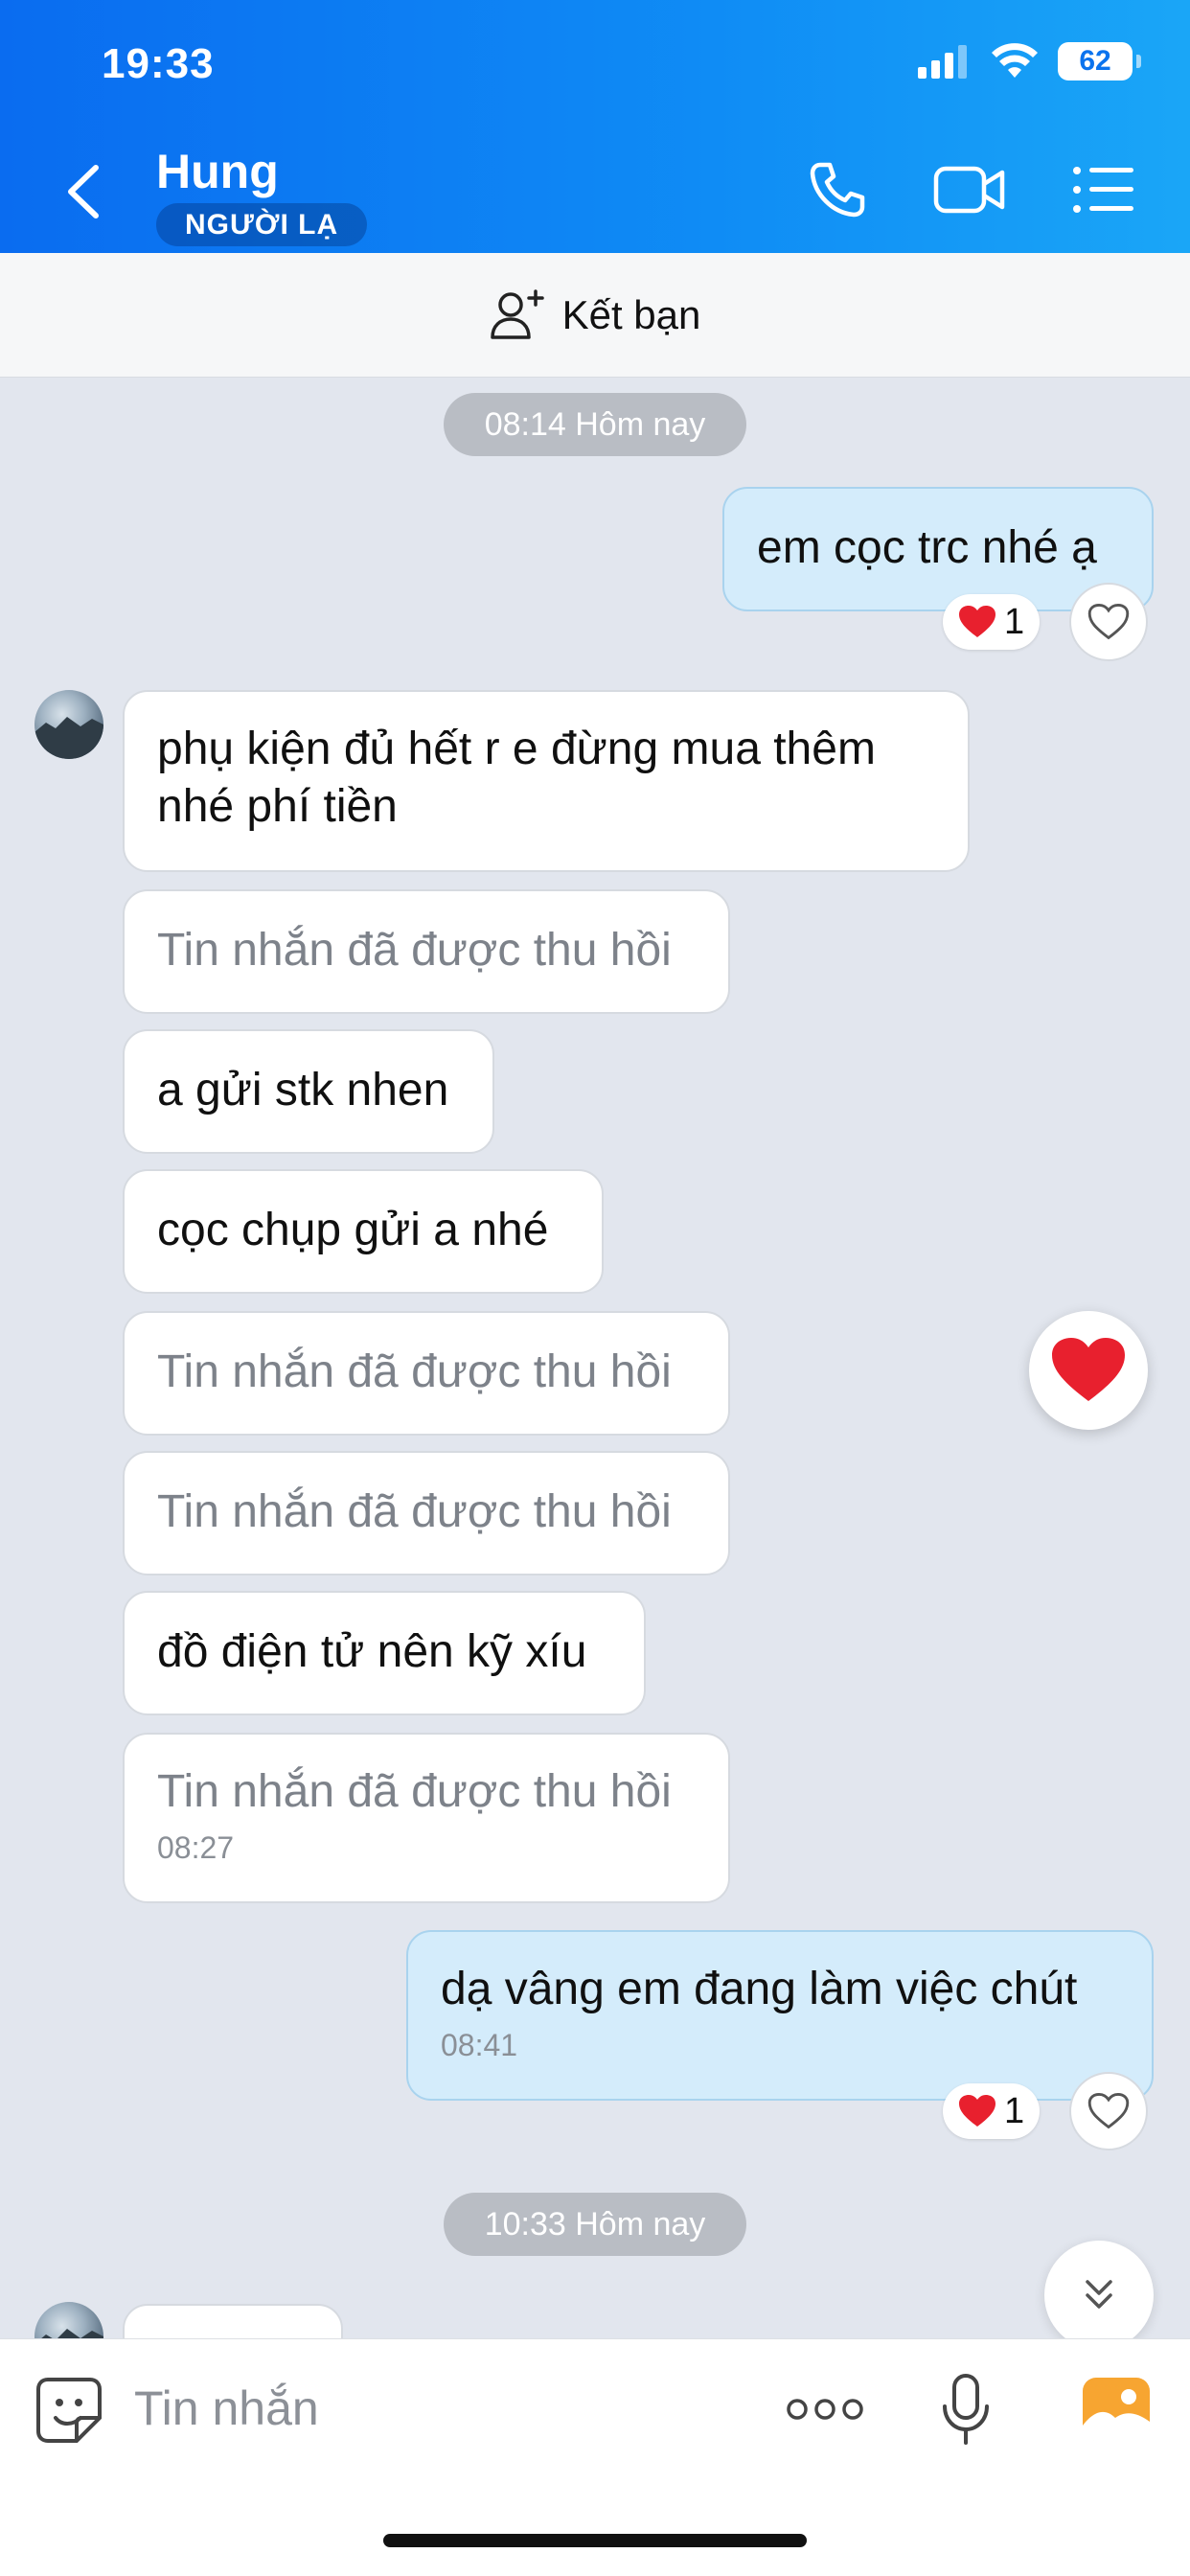 This screenshot has width=1190, height=2576. I want to click on scroll-to-bottom-button, so click(1099, 2289).